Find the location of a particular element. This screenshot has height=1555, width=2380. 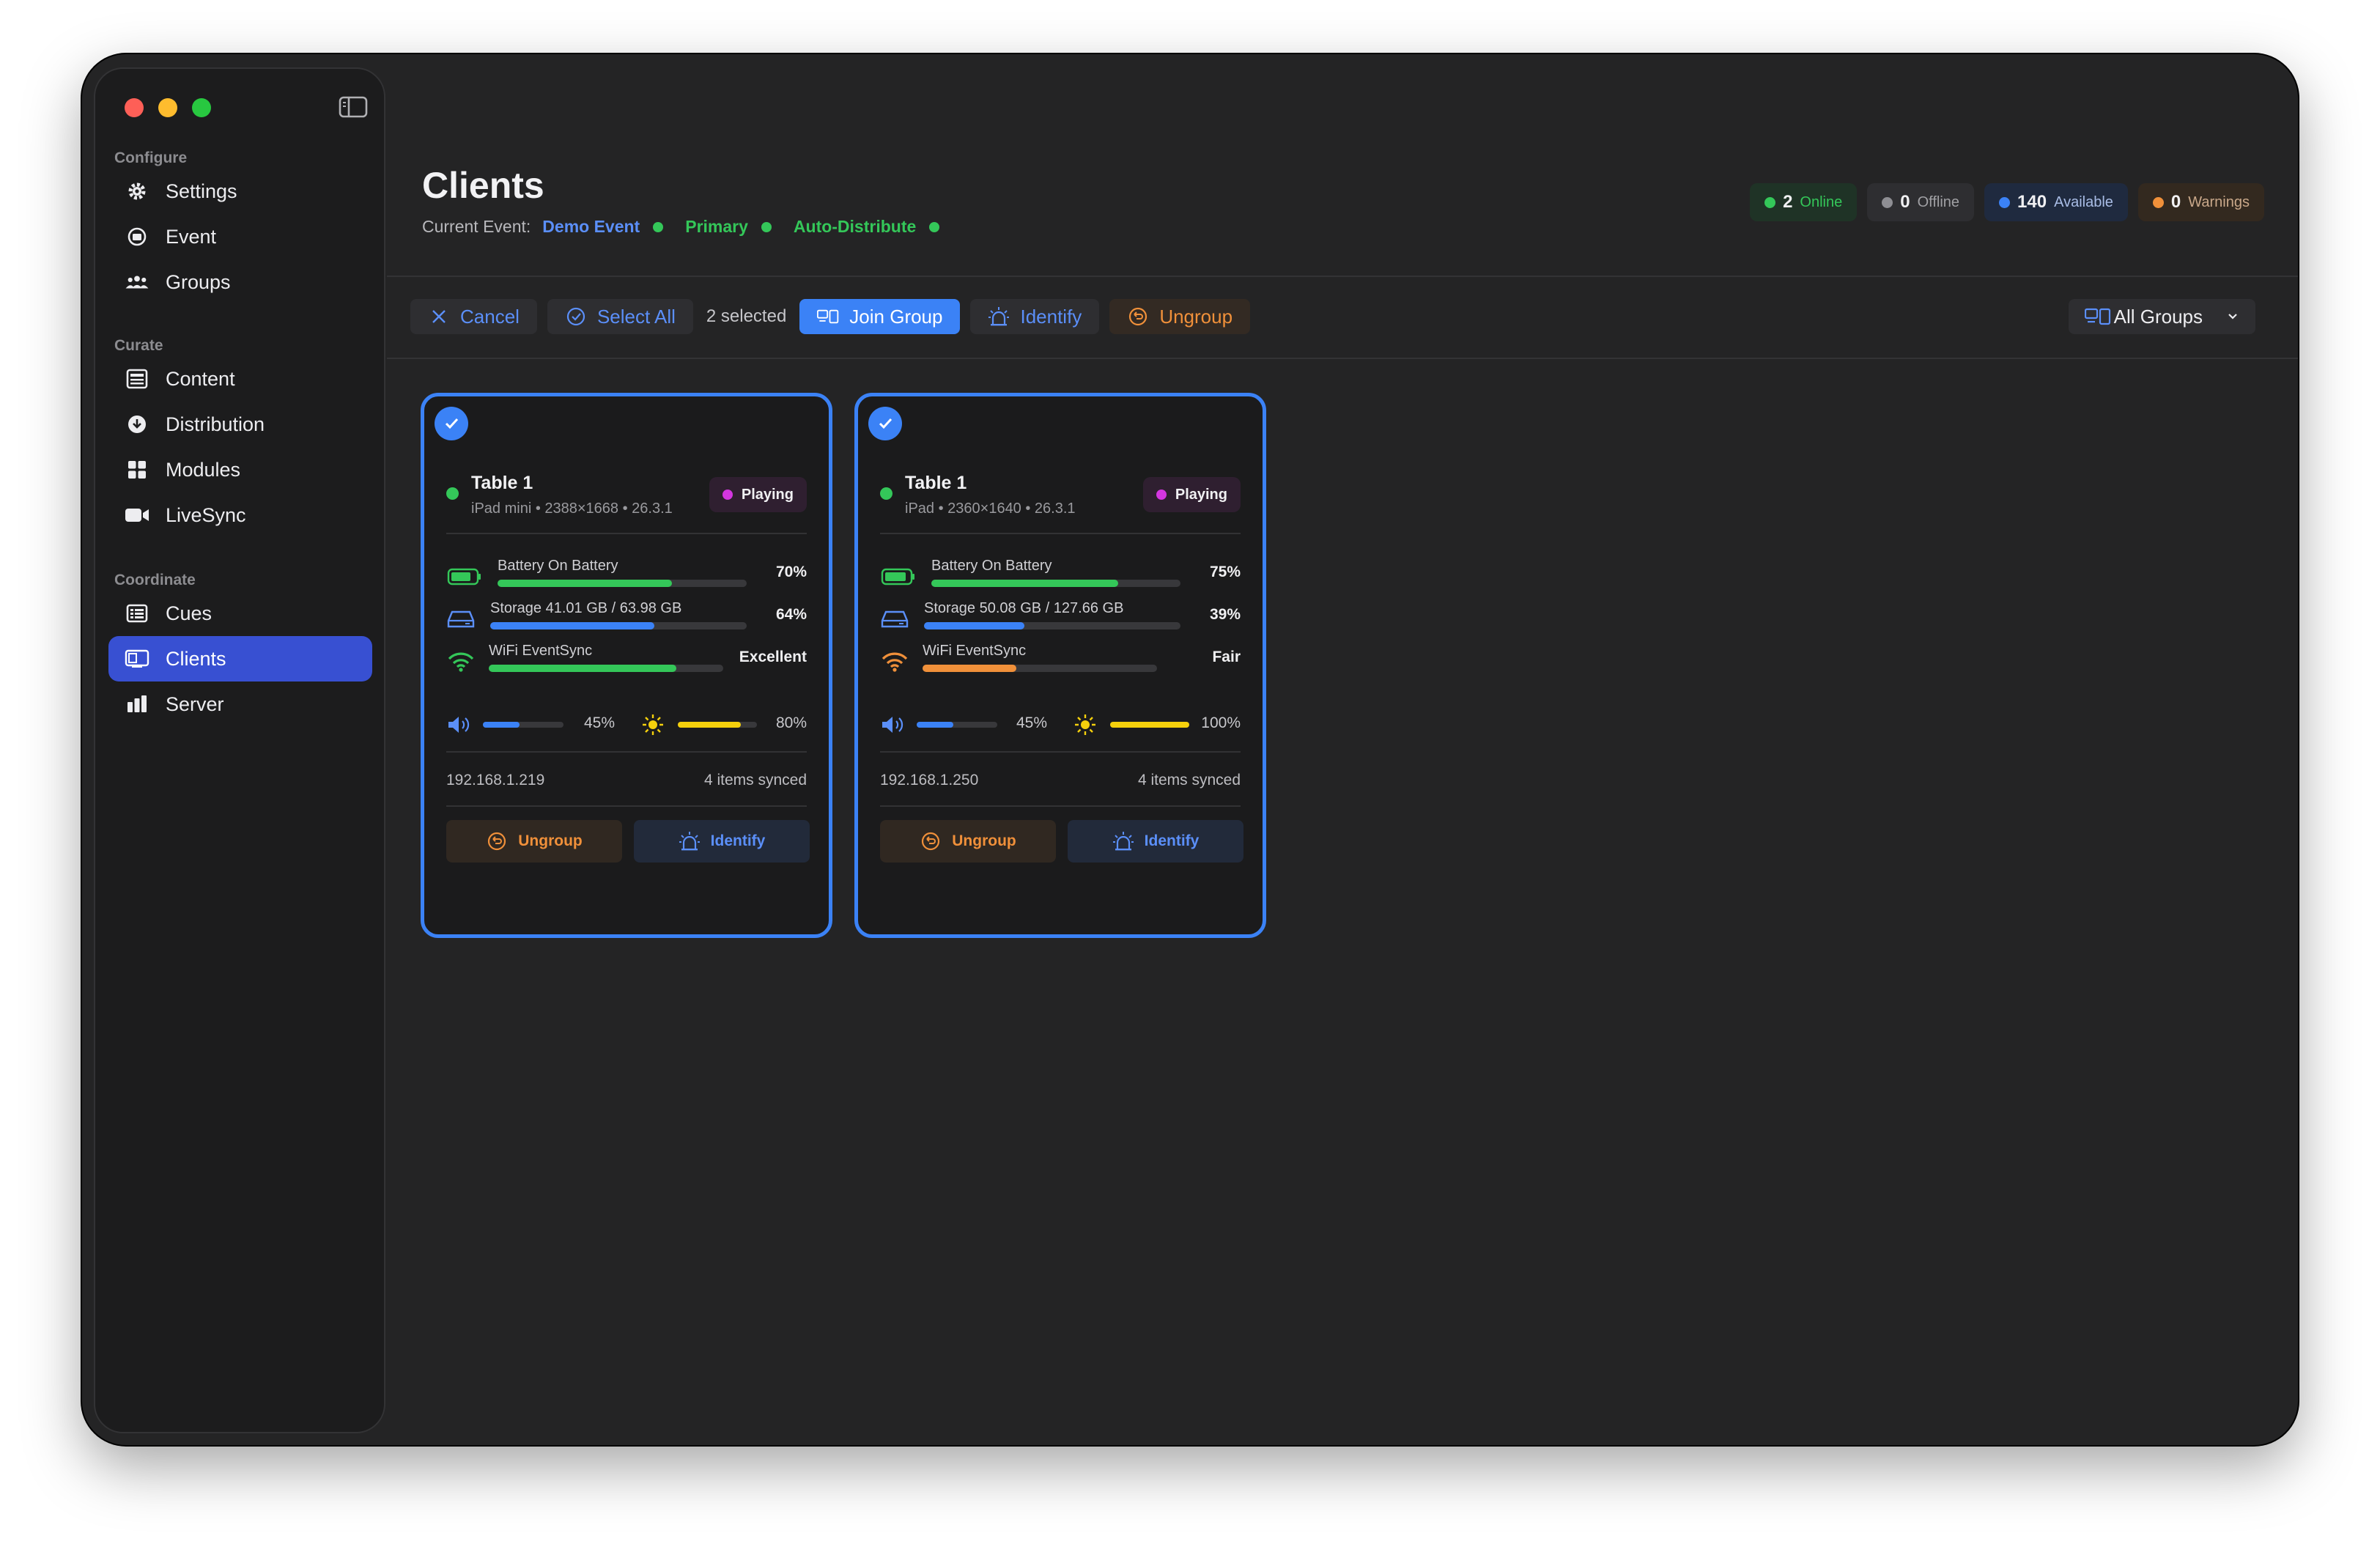

warnings-label: Warnings is located at coordinates (2219, 201).